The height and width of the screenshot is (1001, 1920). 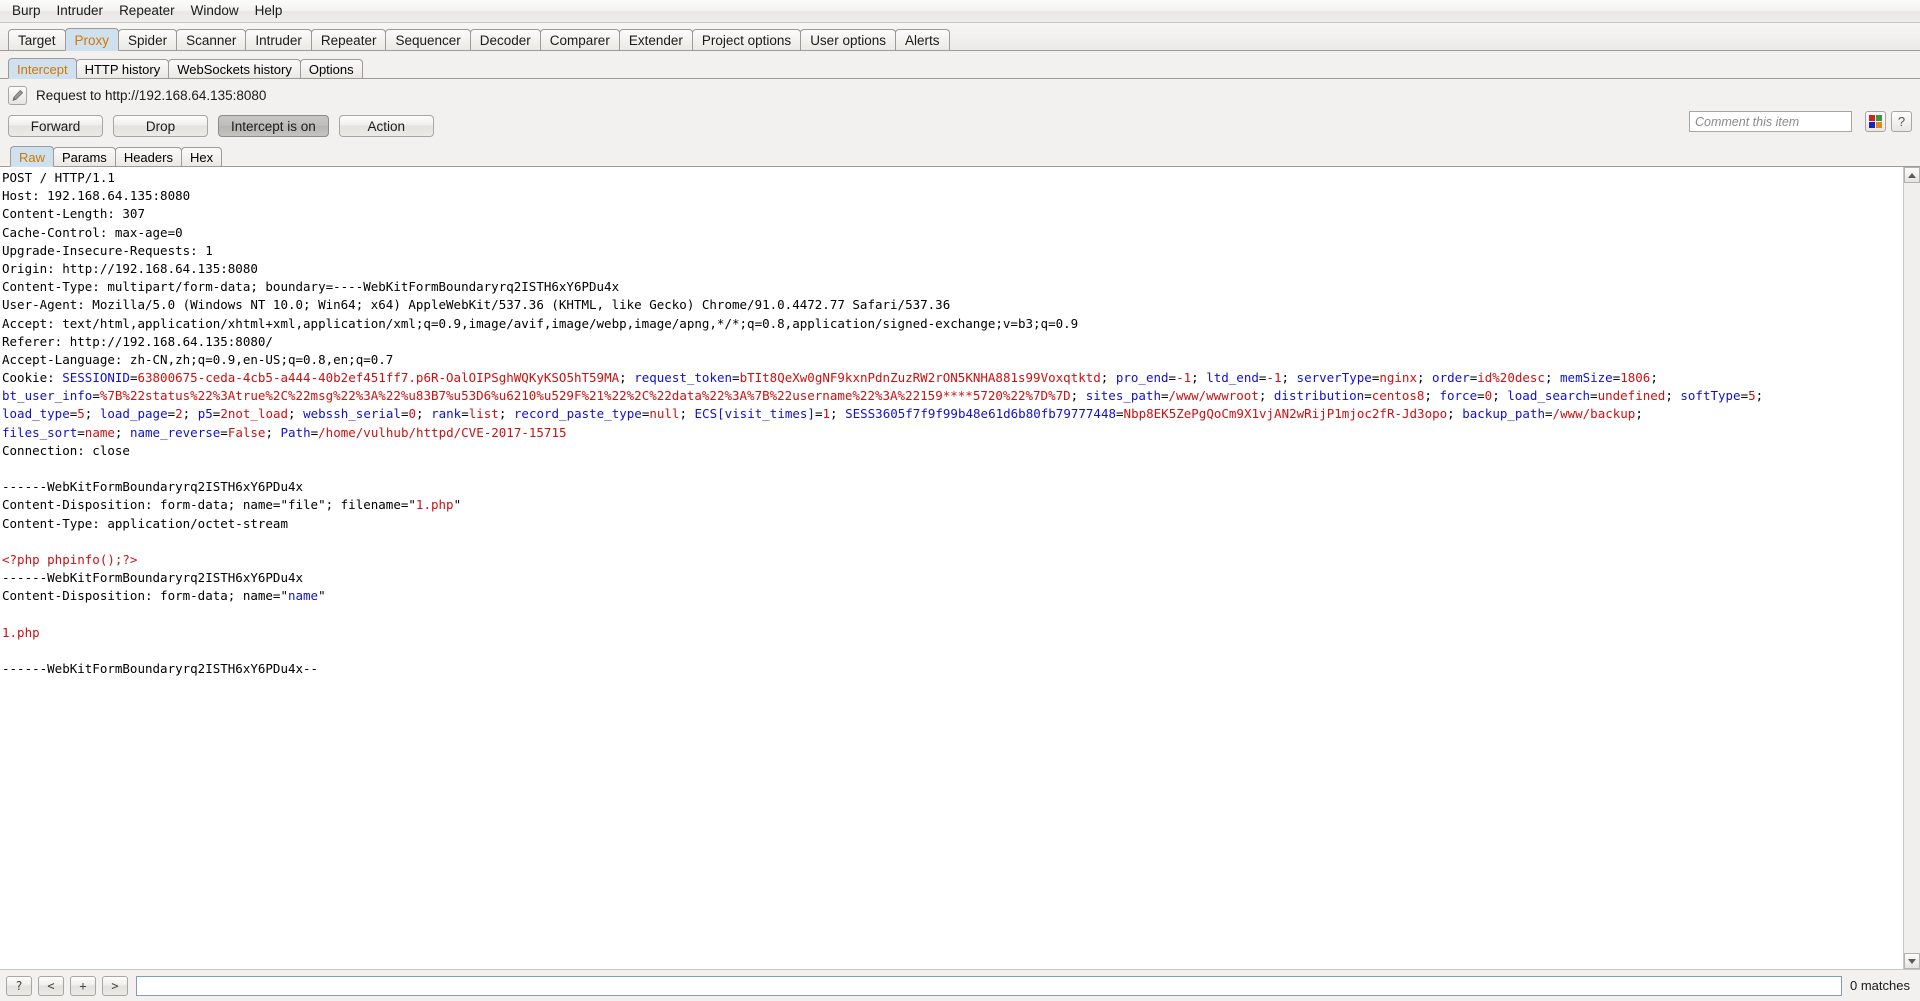 I want to click on search-add-button: +, so click(x=83, y=985).